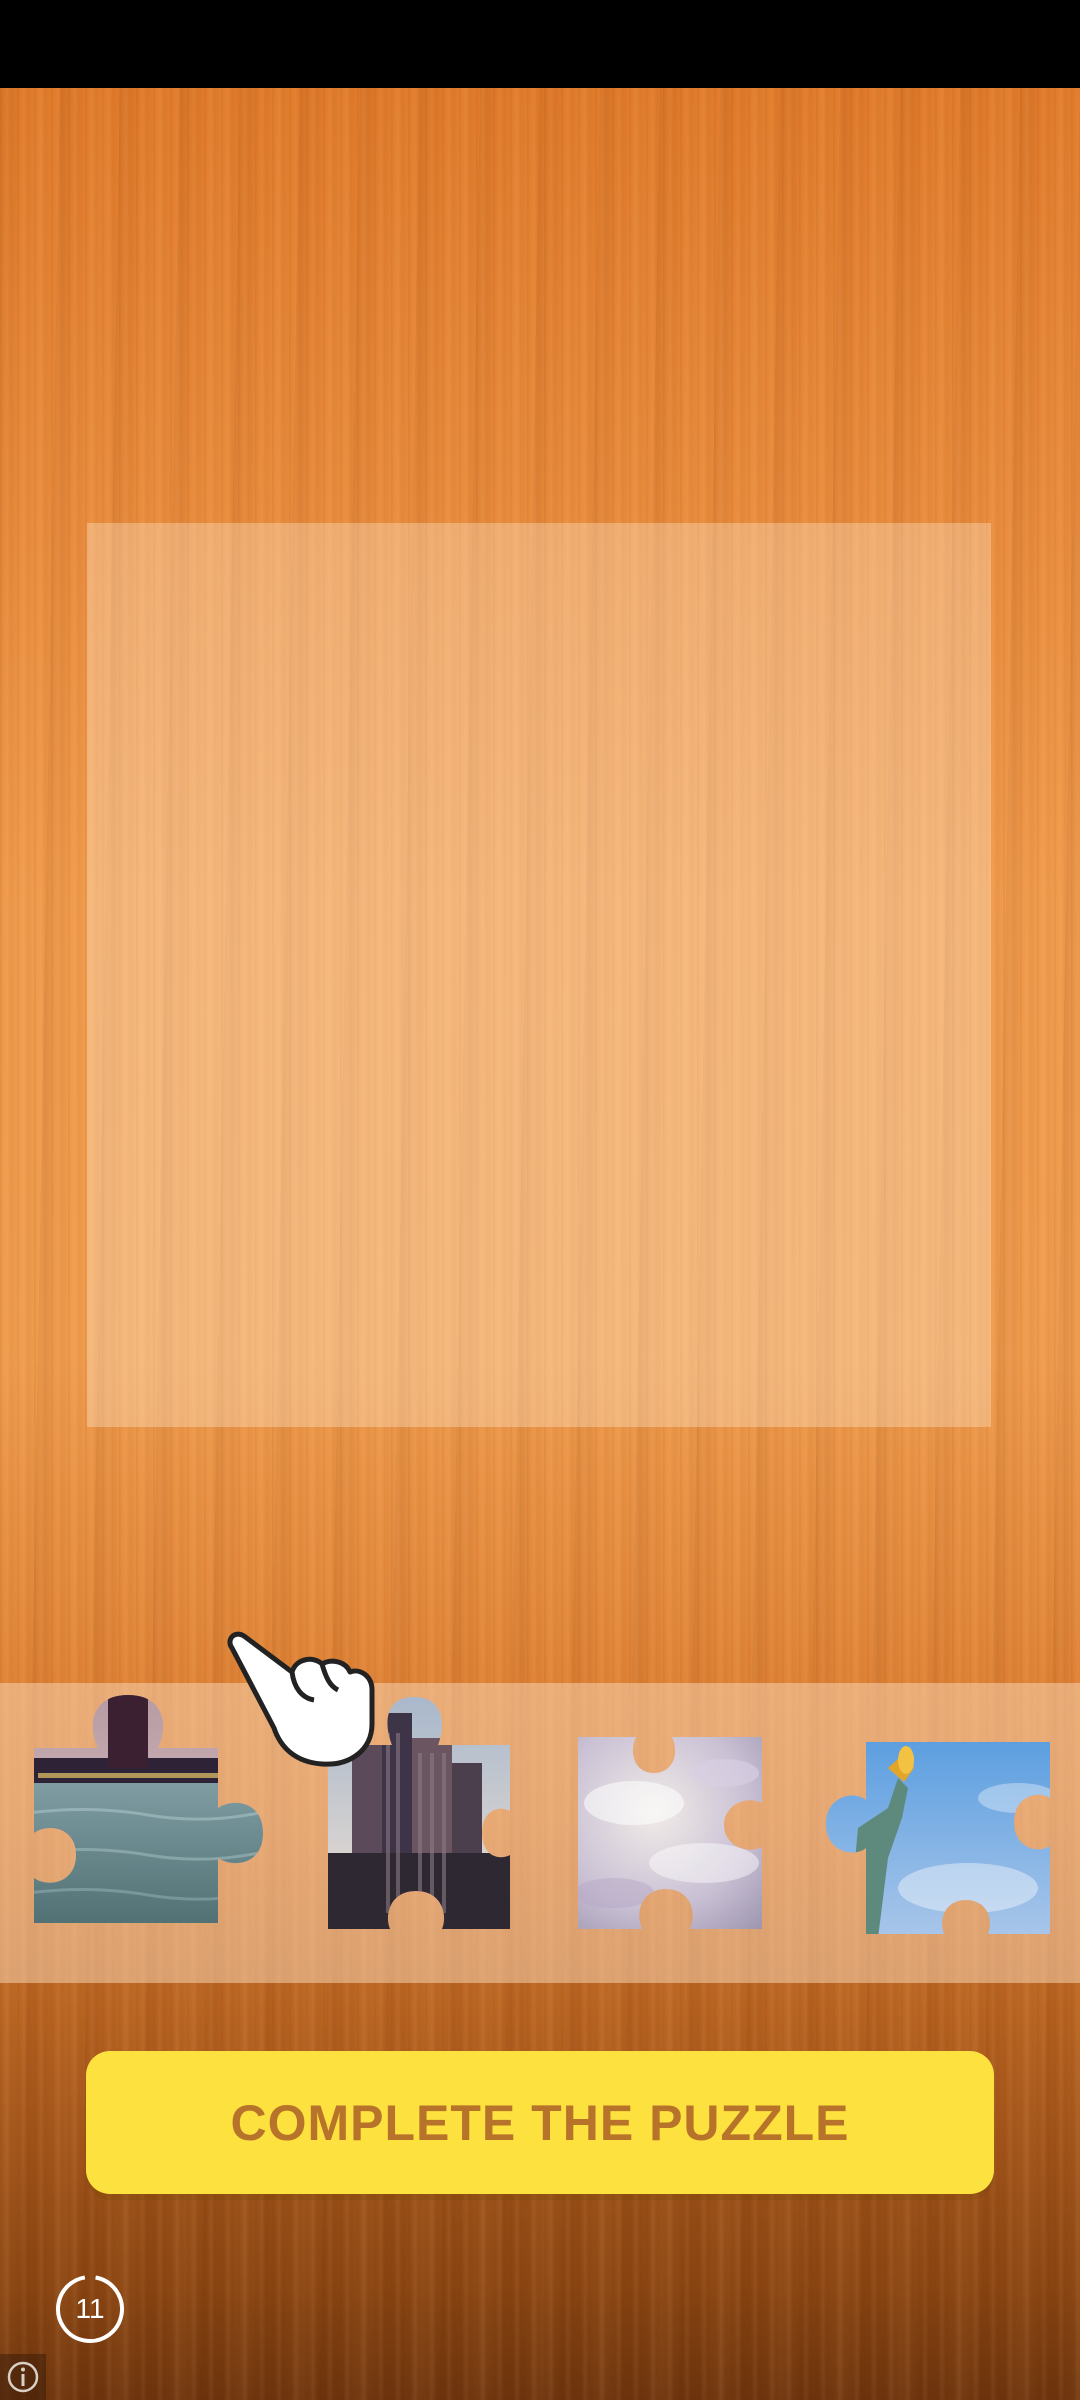 The image size is (1080, 2400). I want to click on timer-badge: 11, so click(90, 2309).